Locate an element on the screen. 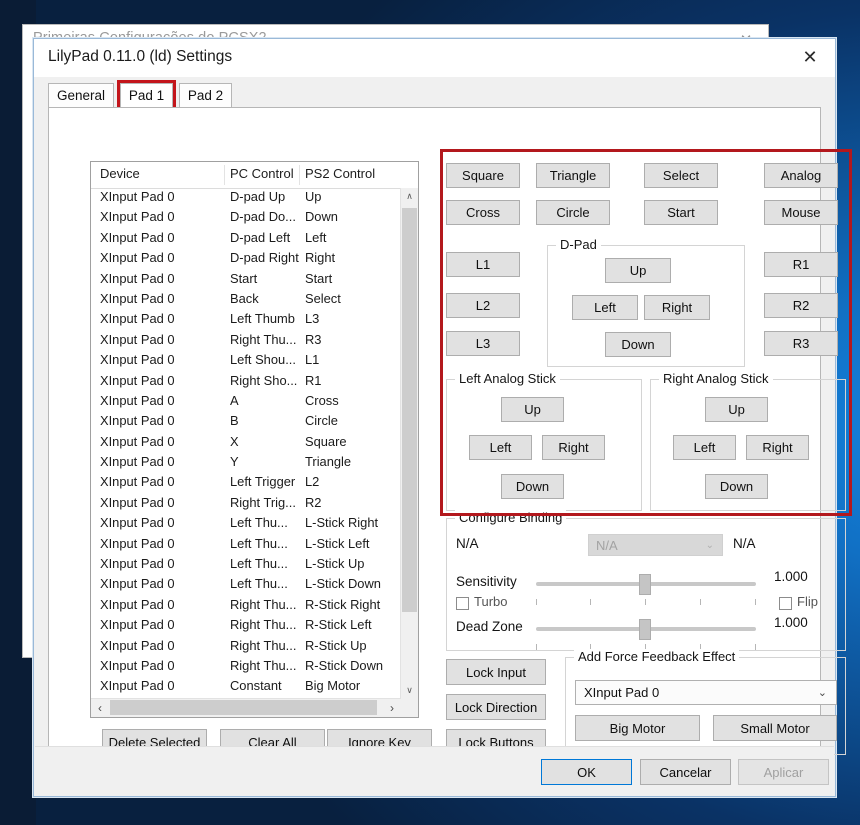 This screenshot has width=860, height=825. table-row: XInput Pad 0 Left Thu... L-Stick Down is located at coordinates (246, 585).